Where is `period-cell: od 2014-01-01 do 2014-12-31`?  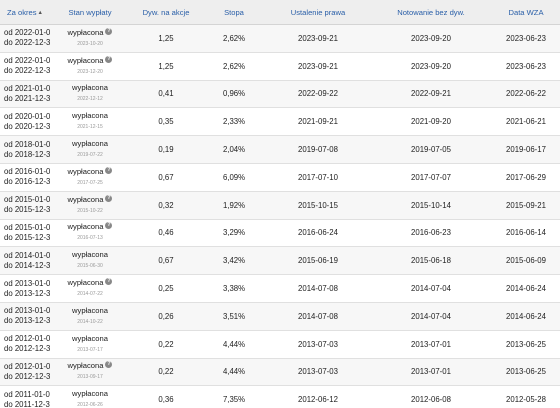 period-cell: od 2014-01-01 do 2014-12-31 is located at coordinates (25, 261).